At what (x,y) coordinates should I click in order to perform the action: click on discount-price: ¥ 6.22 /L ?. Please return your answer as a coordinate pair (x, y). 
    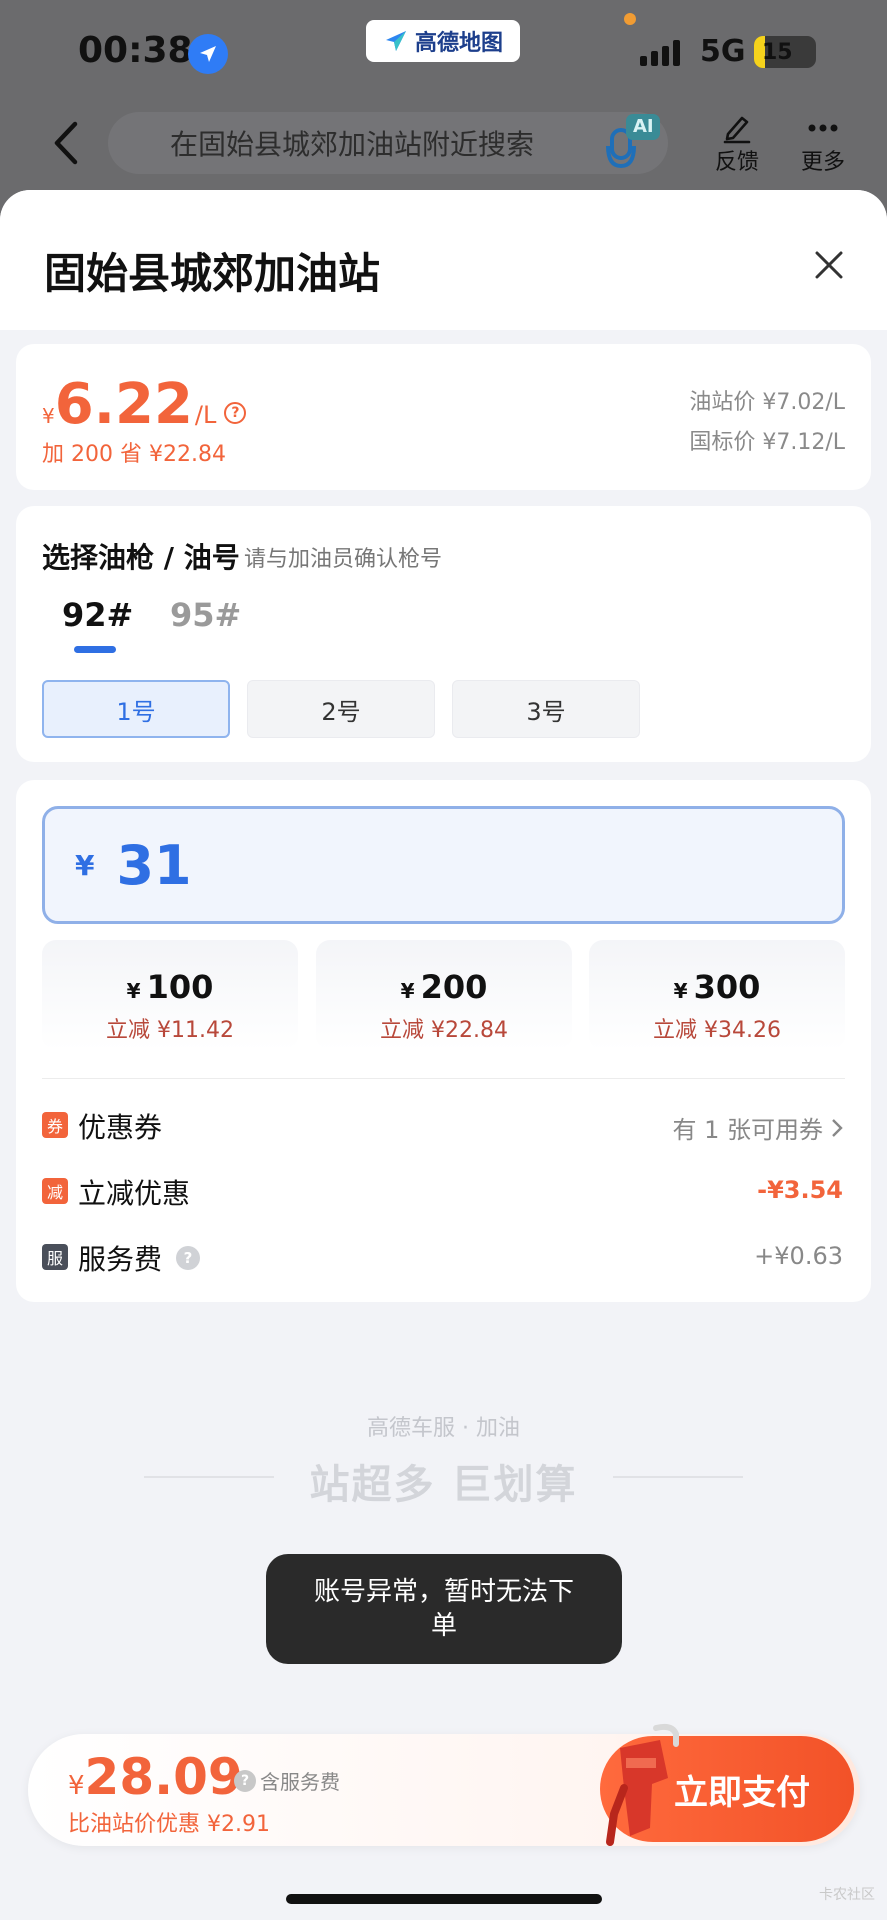
    Looking at the image, I should click on (144, 404).